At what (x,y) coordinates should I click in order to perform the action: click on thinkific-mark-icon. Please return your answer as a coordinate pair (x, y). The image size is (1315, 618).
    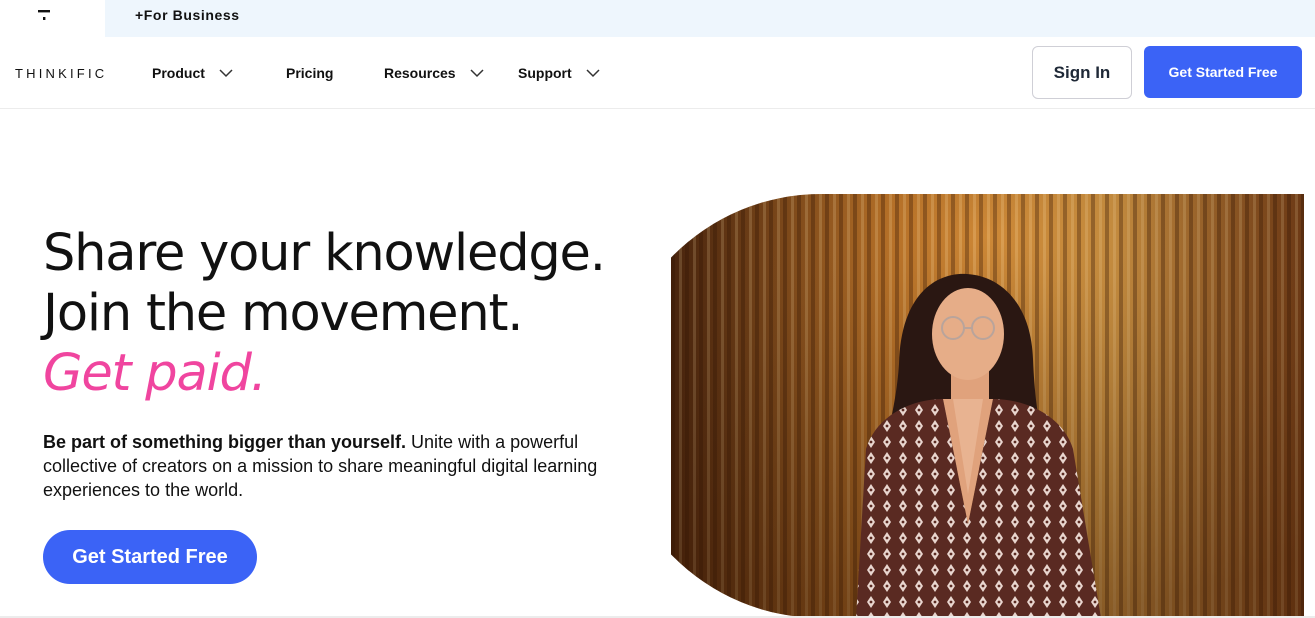
    Looking at the image, I should click on (44, 15).